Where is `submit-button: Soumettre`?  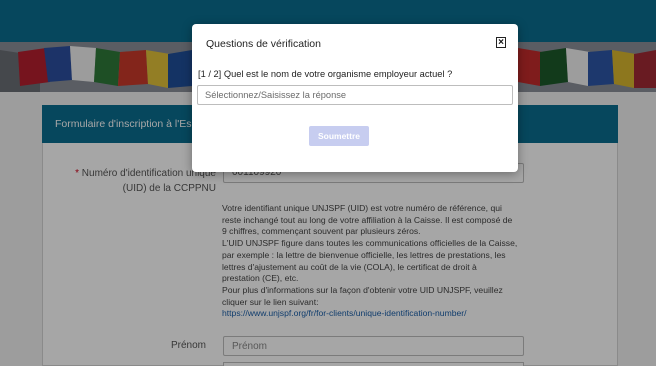 submit-button: Soumettre is located at coordinates (339, 136).